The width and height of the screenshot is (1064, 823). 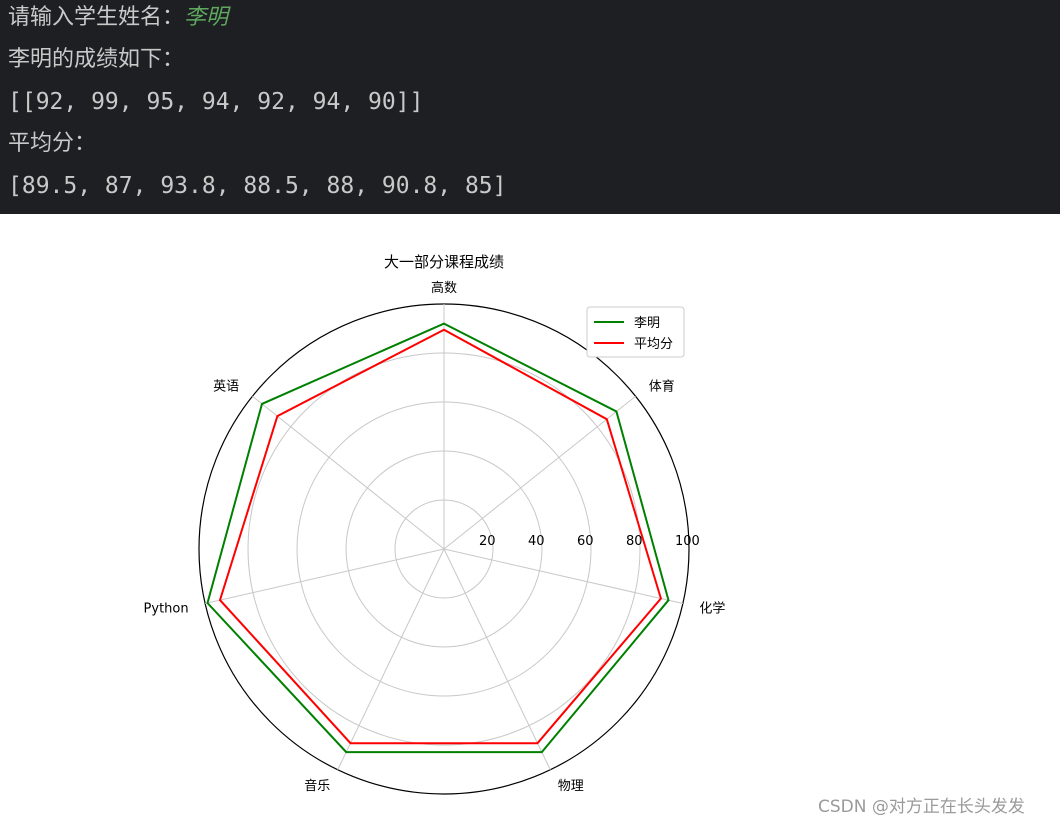 What do you see at coordinates (571, 786) in the screenshot?
I see `category-label: 物理` at bounding box center [571, 786].